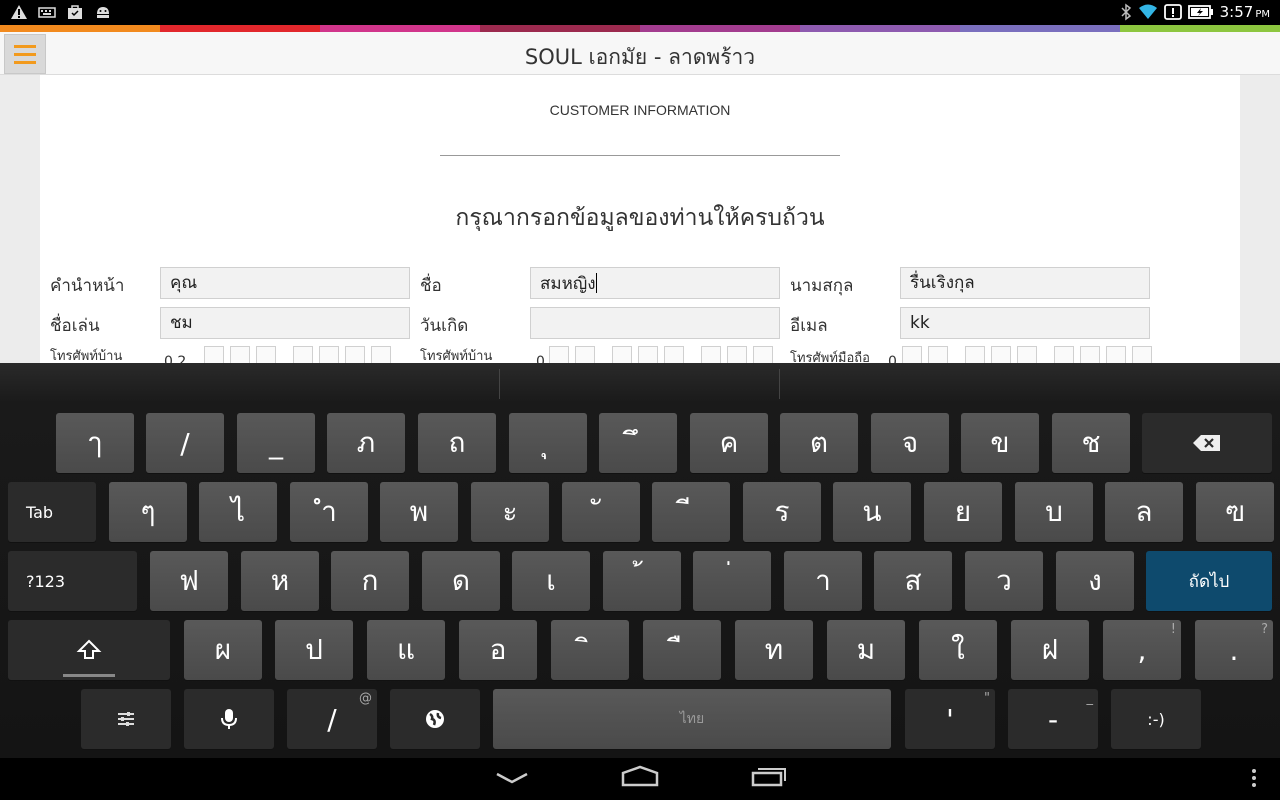 The height and width of the screenshot is (800, 1280). I want to click on key: ้, so click(642, 581).